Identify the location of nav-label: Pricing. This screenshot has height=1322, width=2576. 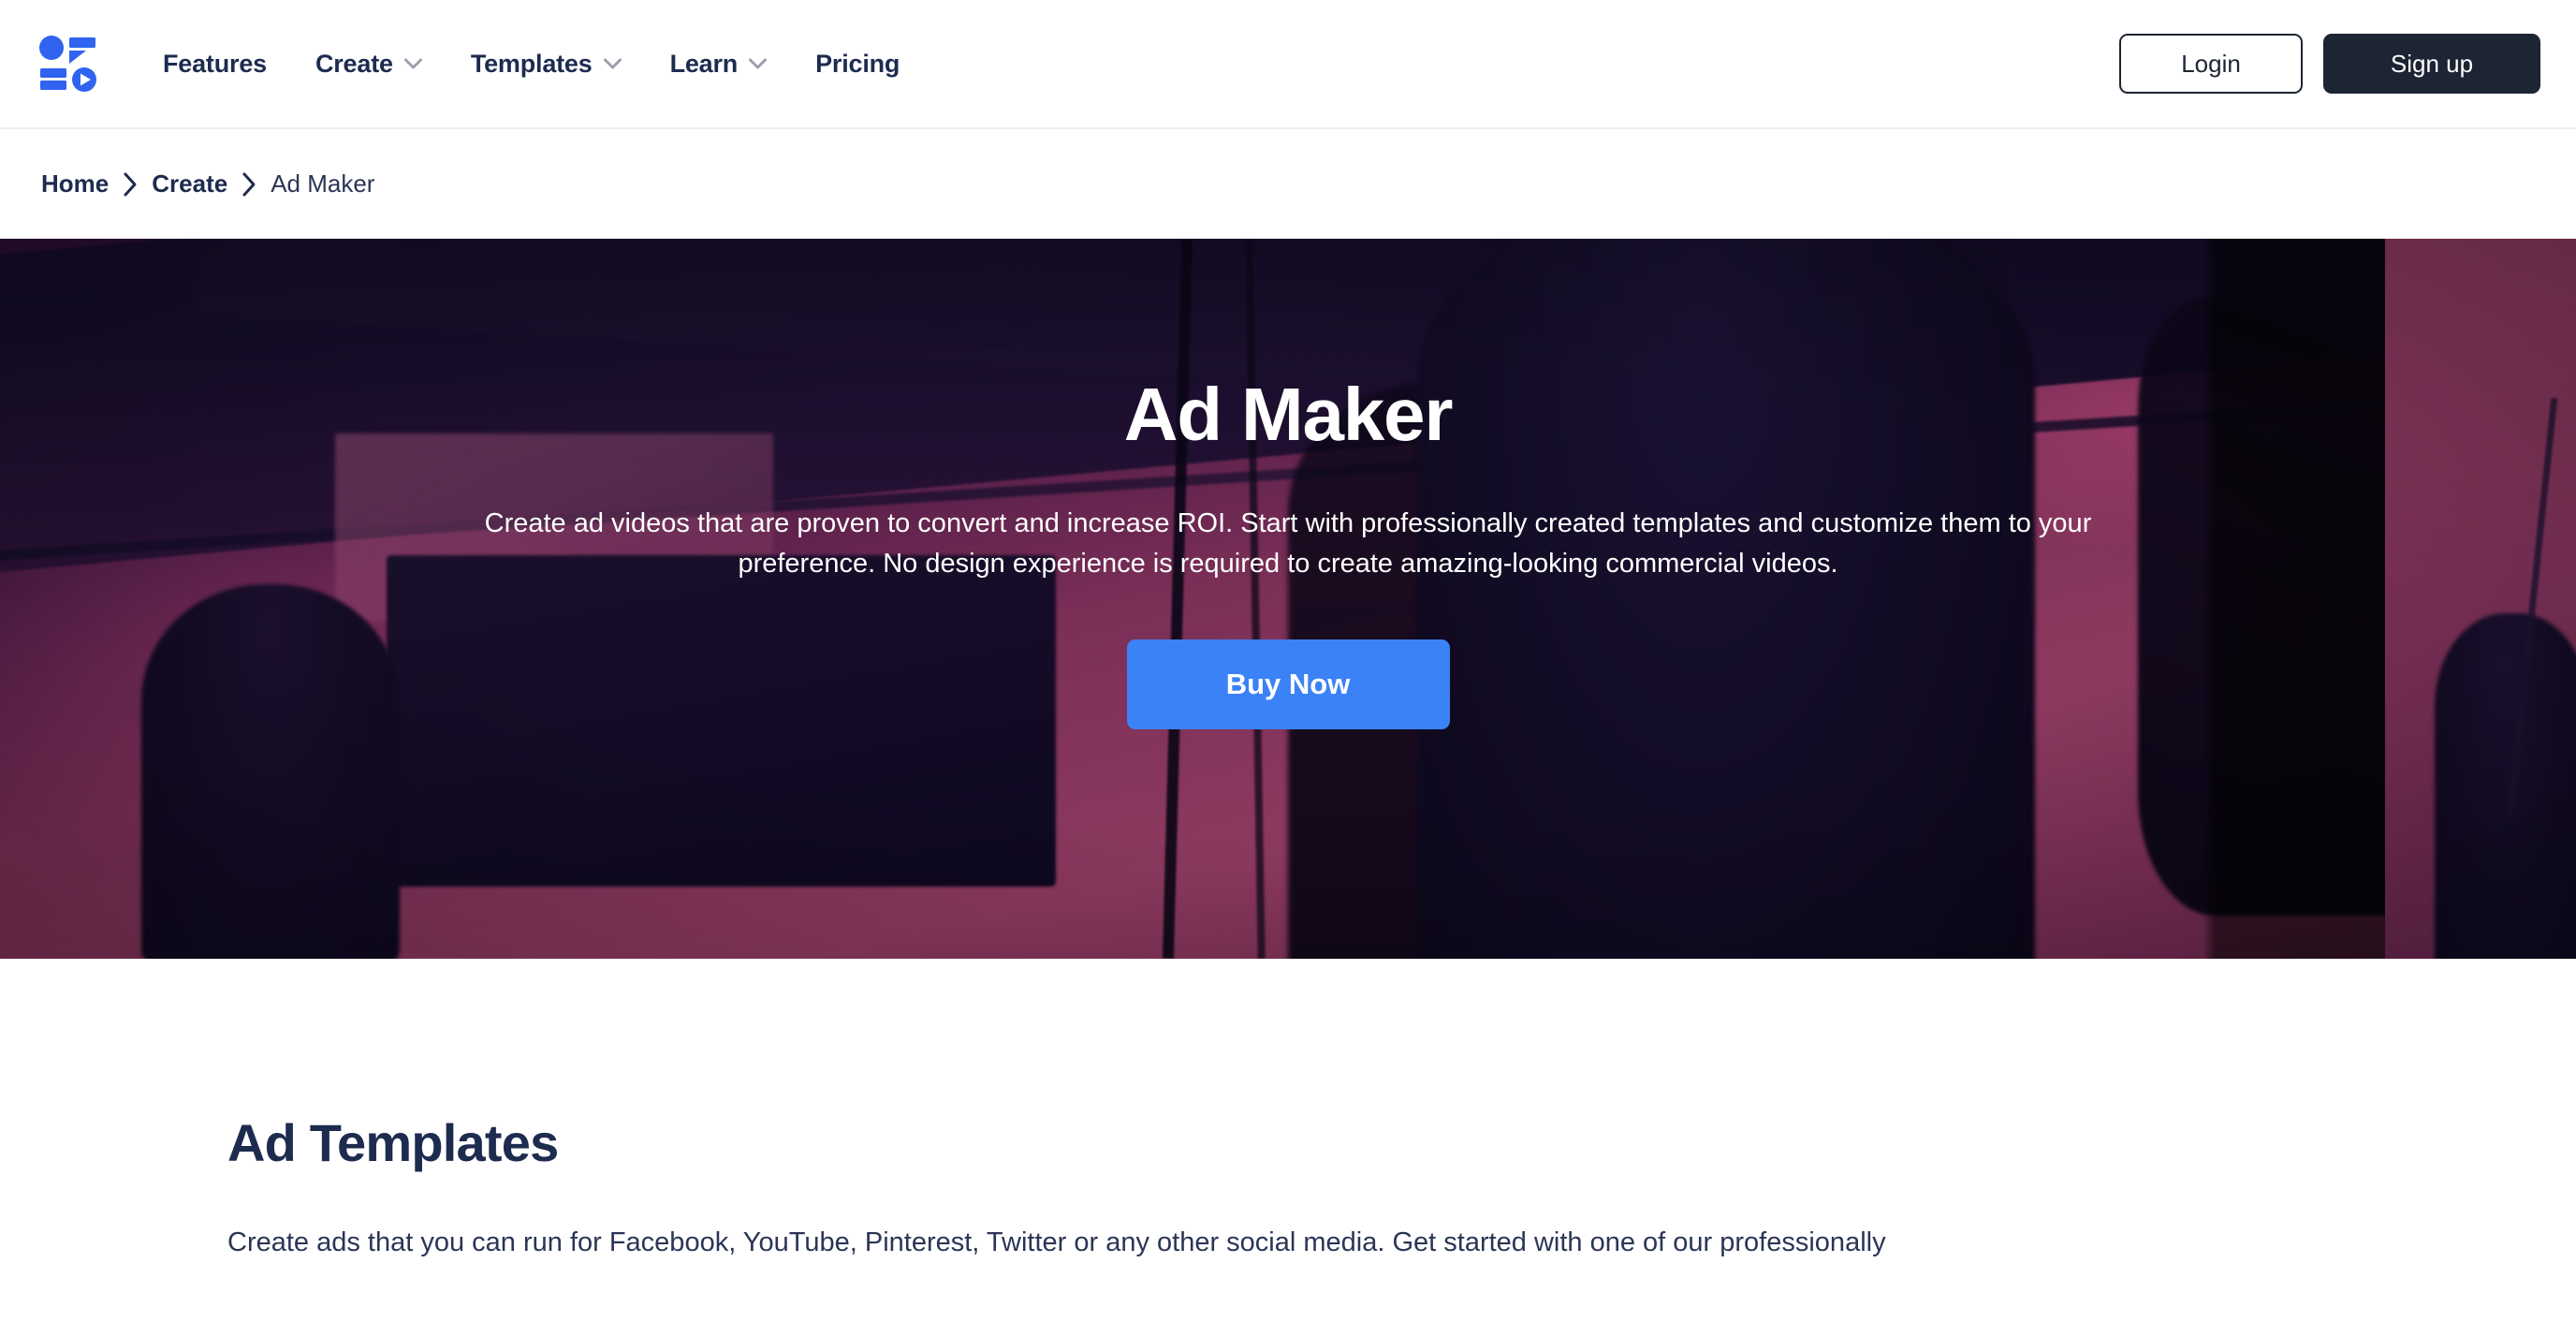
(857, 63).